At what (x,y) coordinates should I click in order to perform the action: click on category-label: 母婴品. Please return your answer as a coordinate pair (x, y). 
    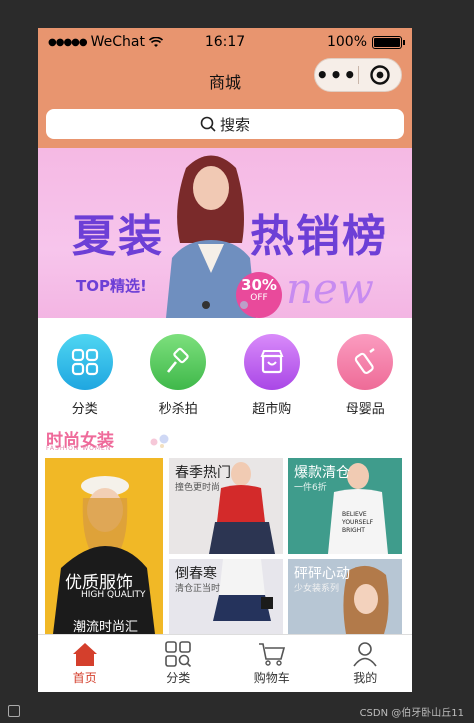
    Looking at the image, I should click on (365, 409).